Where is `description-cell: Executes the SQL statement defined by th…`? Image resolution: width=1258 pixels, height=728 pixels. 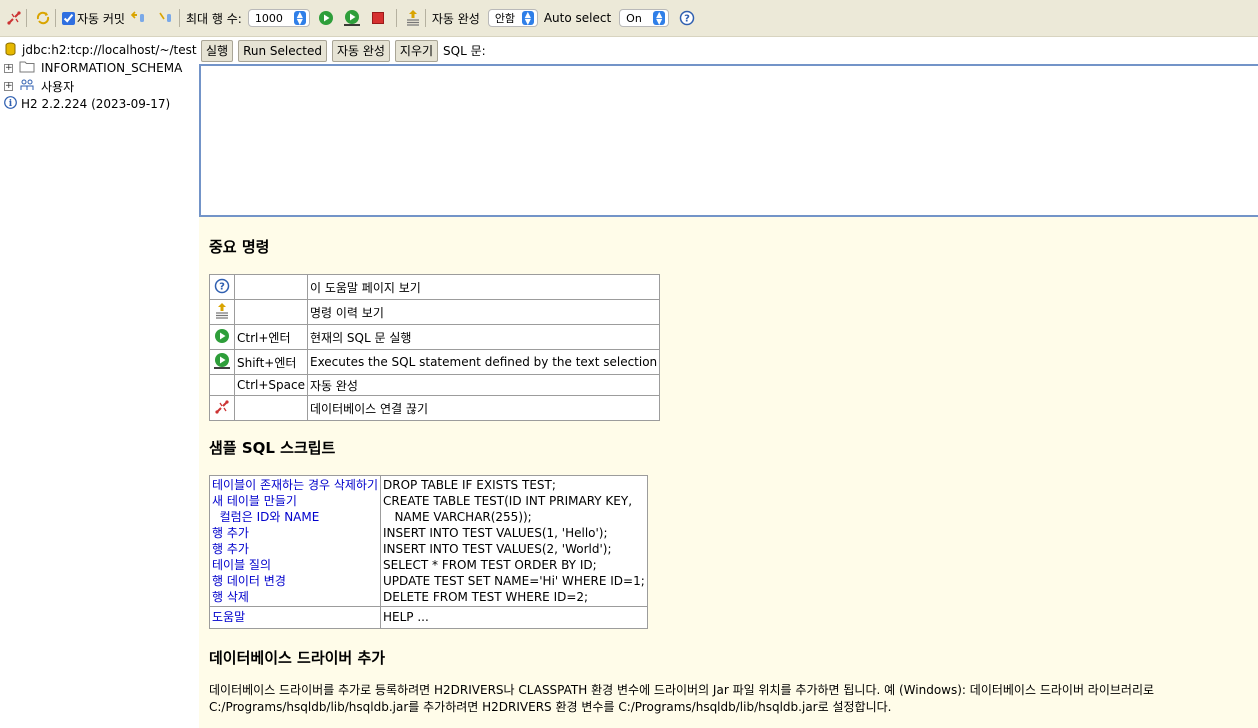
description-cell: Executes the SQL statement defined by th… is located at coordinates (483, 362).